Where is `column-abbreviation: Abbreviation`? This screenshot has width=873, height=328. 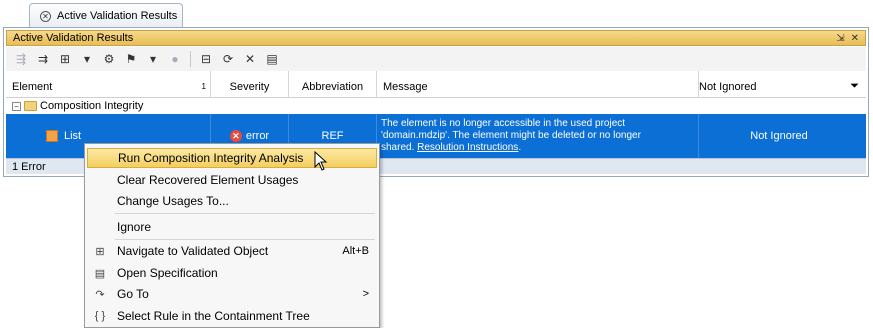
column-abbreviation: Abbreviation is located at coordinates (333, 84).